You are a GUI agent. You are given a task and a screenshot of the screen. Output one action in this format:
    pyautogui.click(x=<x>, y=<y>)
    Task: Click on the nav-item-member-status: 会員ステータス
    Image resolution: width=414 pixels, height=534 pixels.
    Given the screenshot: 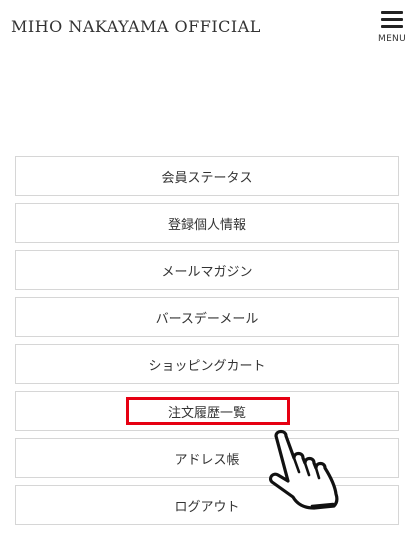 What is the action you would take?
    pyautogui.click(x=207, y=176)
    